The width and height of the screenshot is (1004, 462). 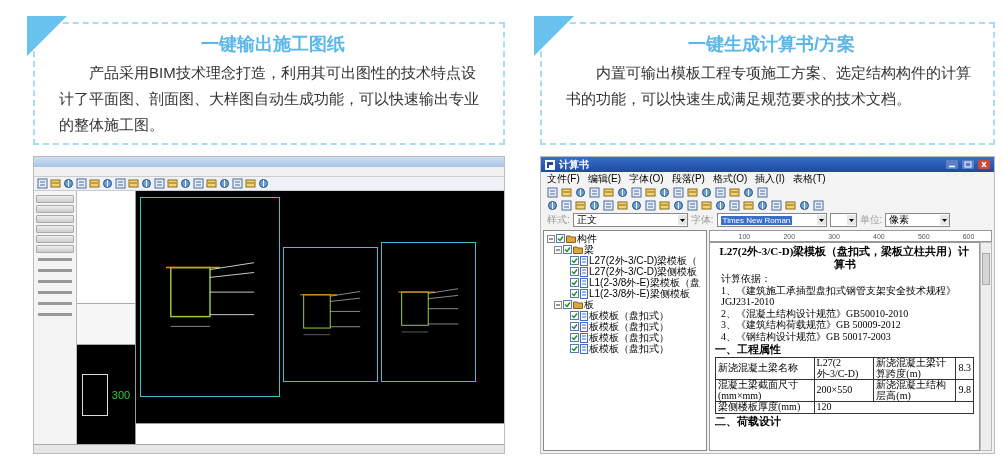 What do you see at coordinates (625, 249) in the screenshot?
I see `tree-item: 梁` at bounding box center [625, 249].